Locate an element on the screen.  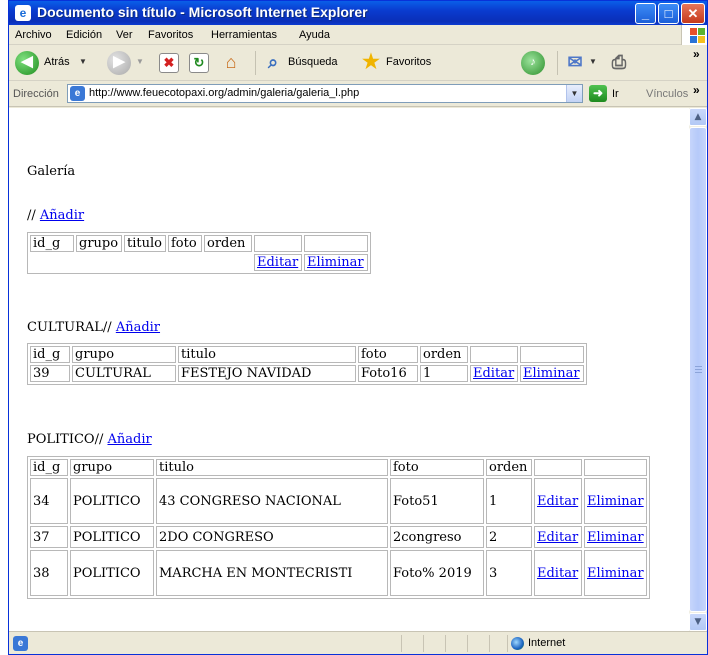
order-cell: 3 is located at coordinates (509, 573).